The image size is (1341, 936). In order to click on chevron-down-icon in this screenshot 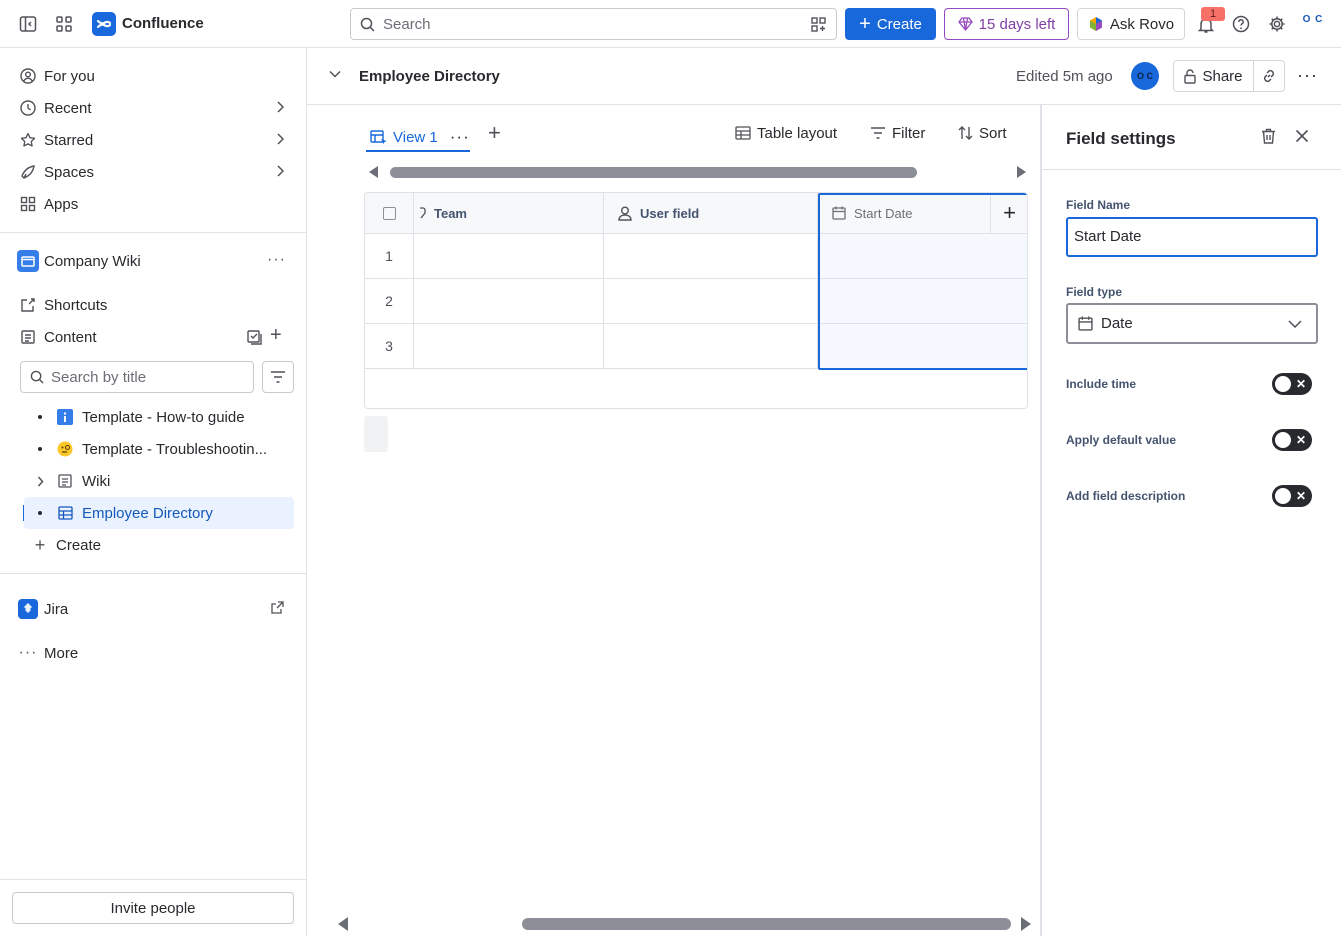, I will do `click(335, 74)`.